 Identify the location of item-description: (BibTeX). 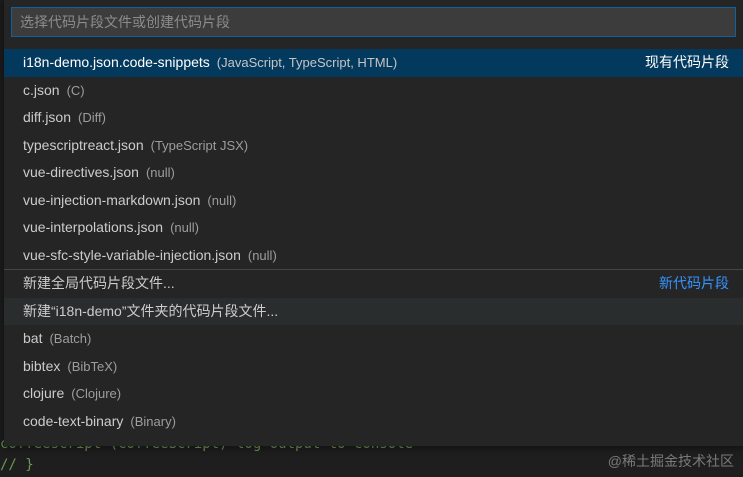
(92, 366).